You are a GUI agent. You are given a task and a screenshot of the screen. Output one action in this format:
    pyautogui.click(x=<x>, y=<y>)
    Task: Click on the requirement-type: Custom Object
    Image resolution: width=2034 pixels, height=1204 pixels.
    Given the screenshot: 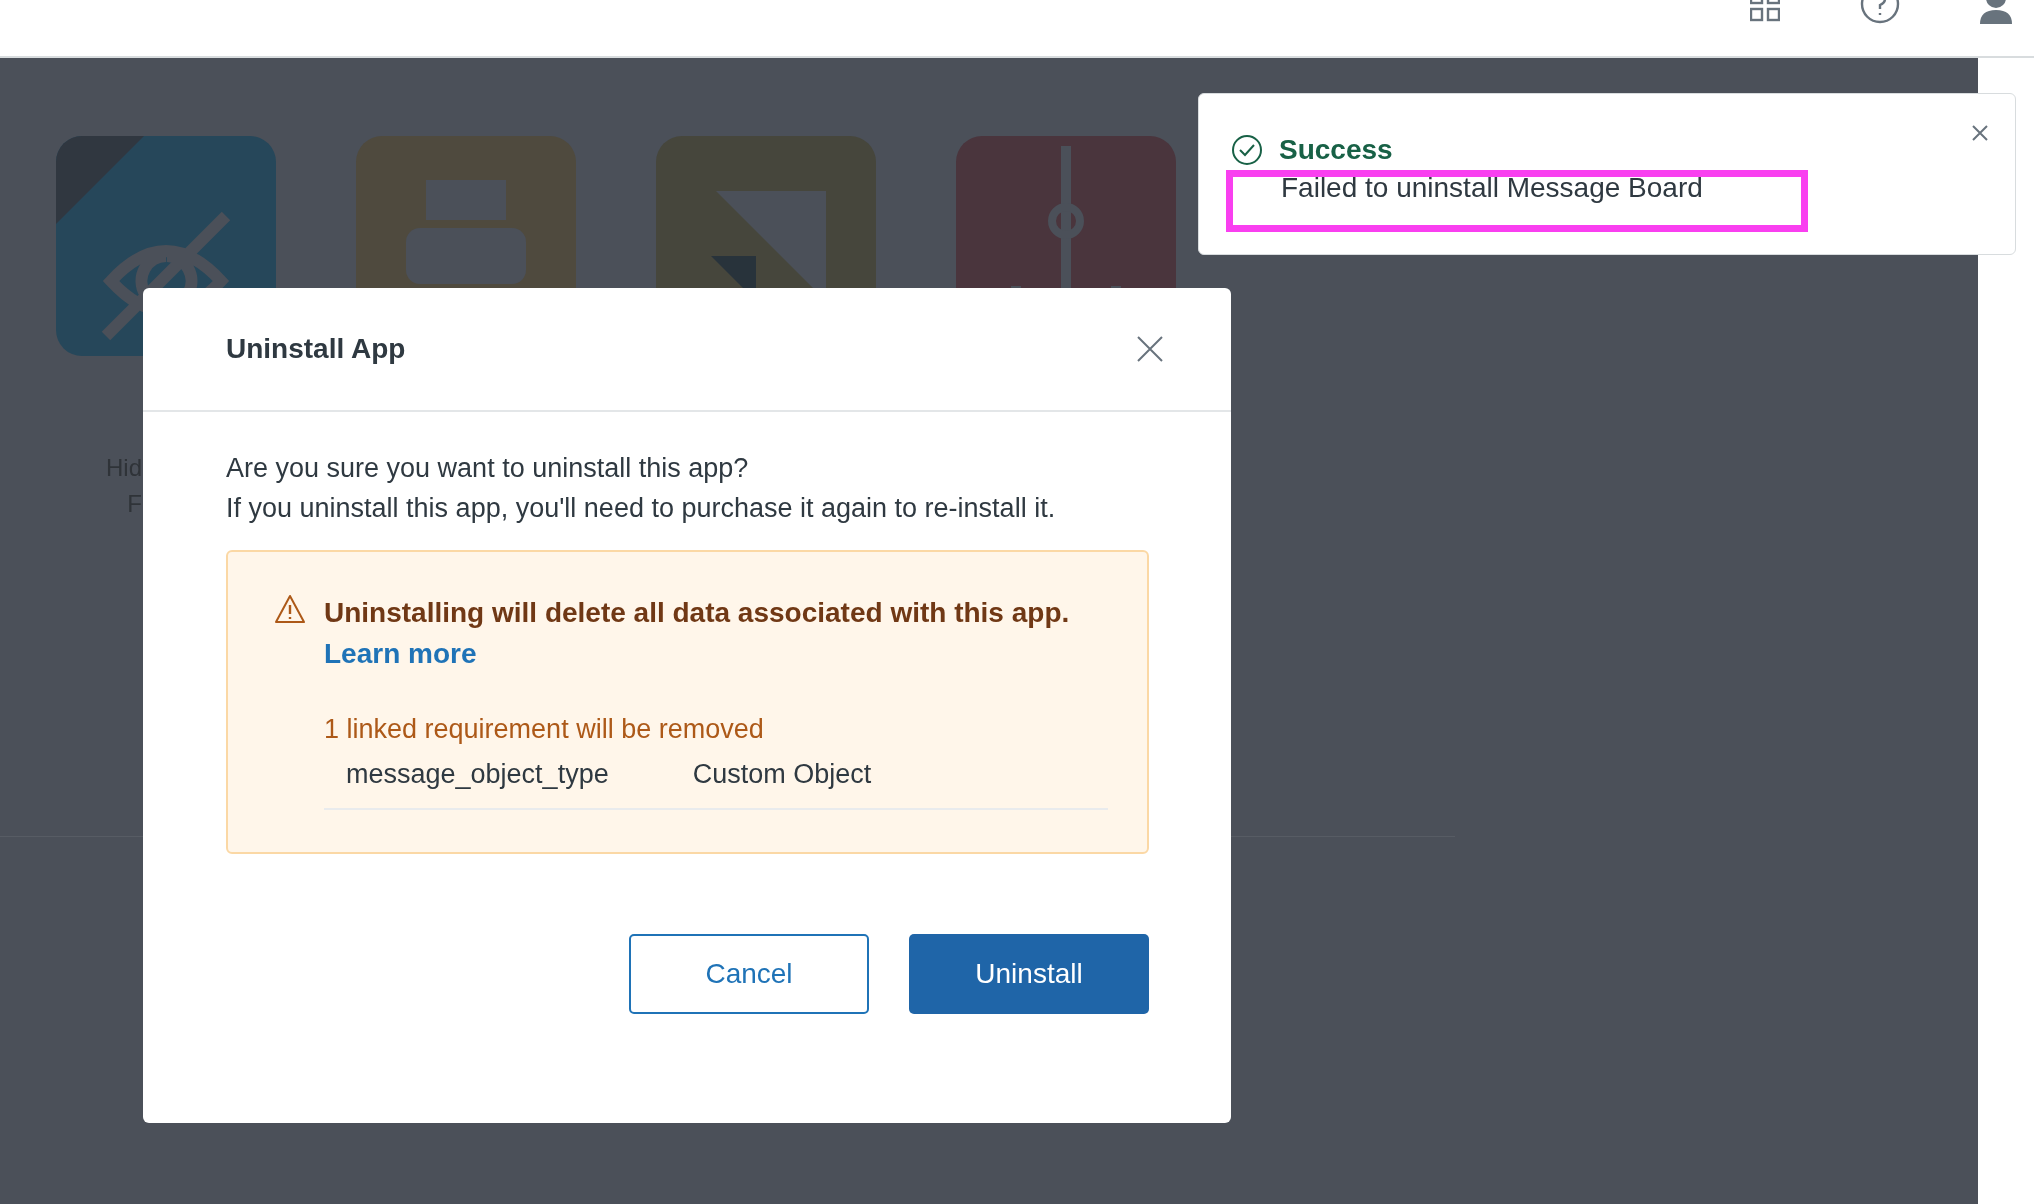 What is the action you would take?
    pyautogui.click(x=782, y=774)
    